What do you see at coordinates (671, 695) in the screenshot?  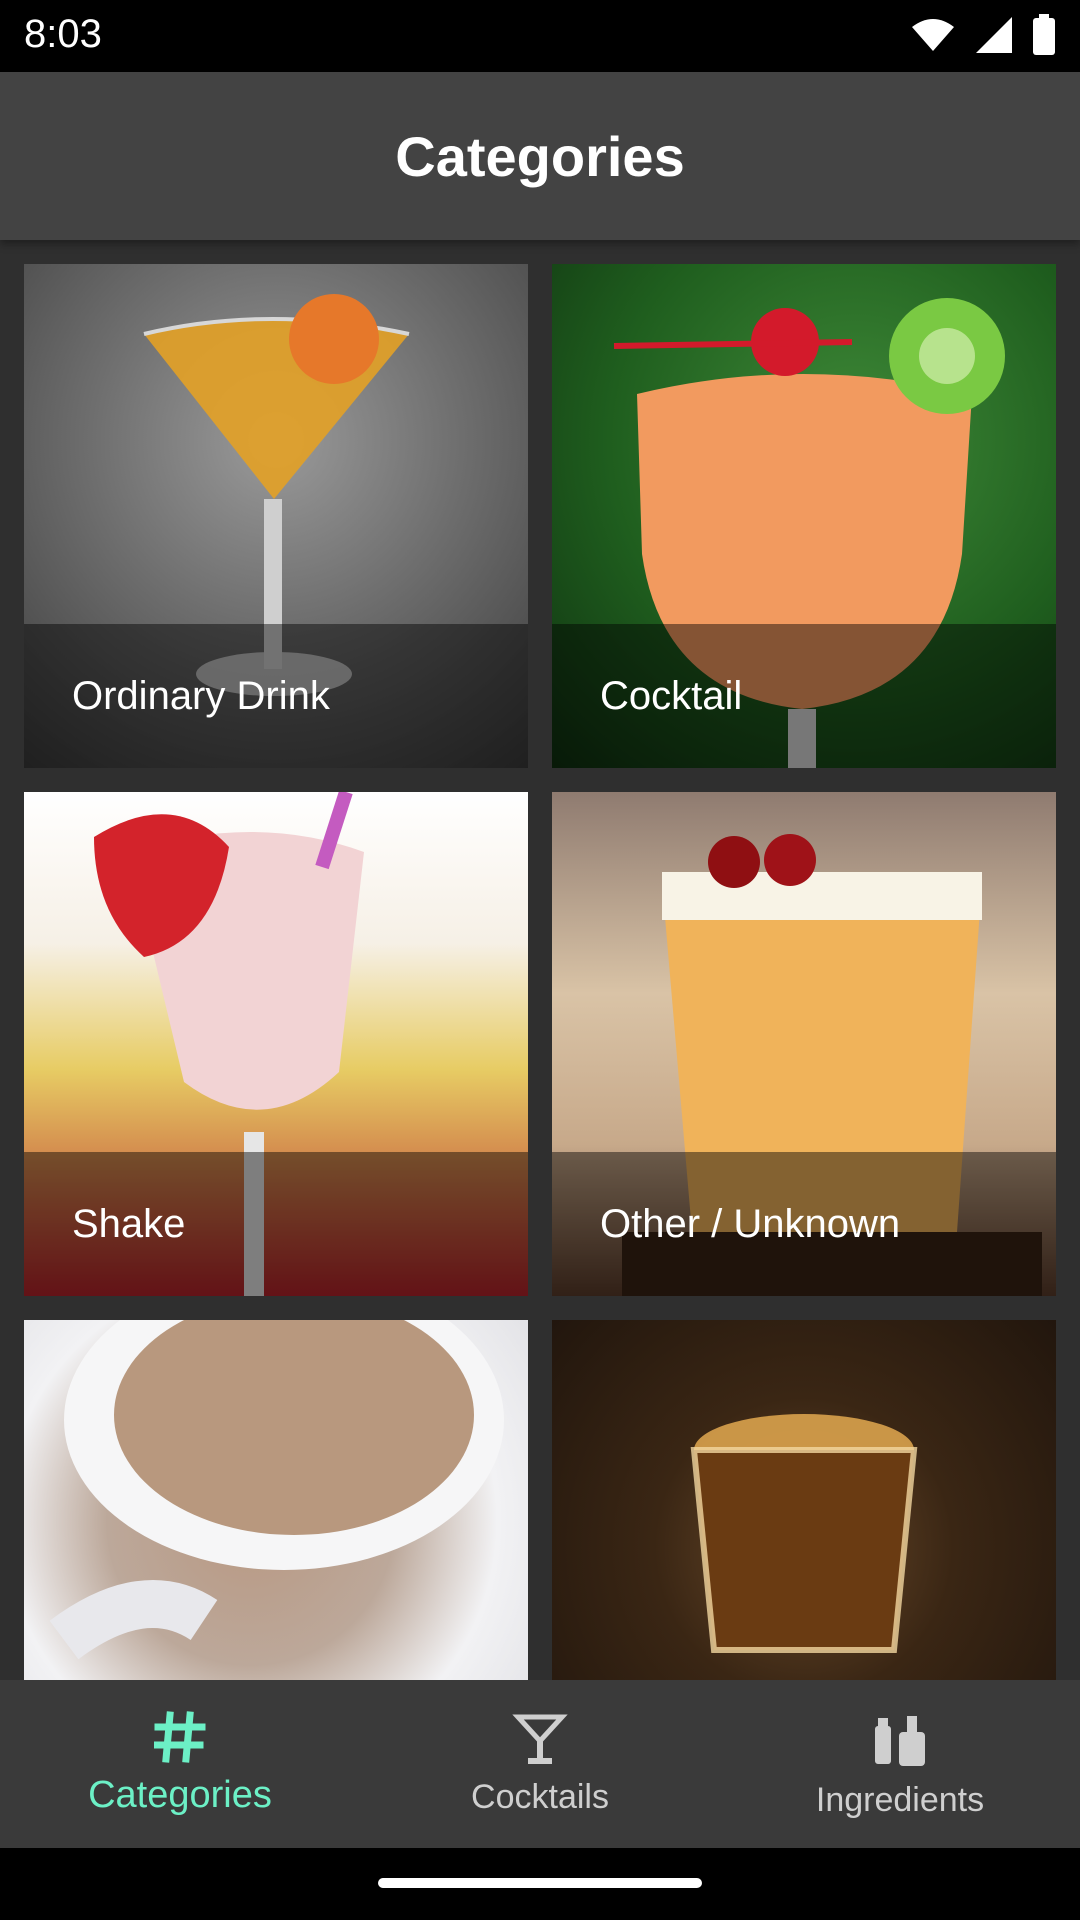 I see `category-label: Cocktail` at bounding box center [671, 695].